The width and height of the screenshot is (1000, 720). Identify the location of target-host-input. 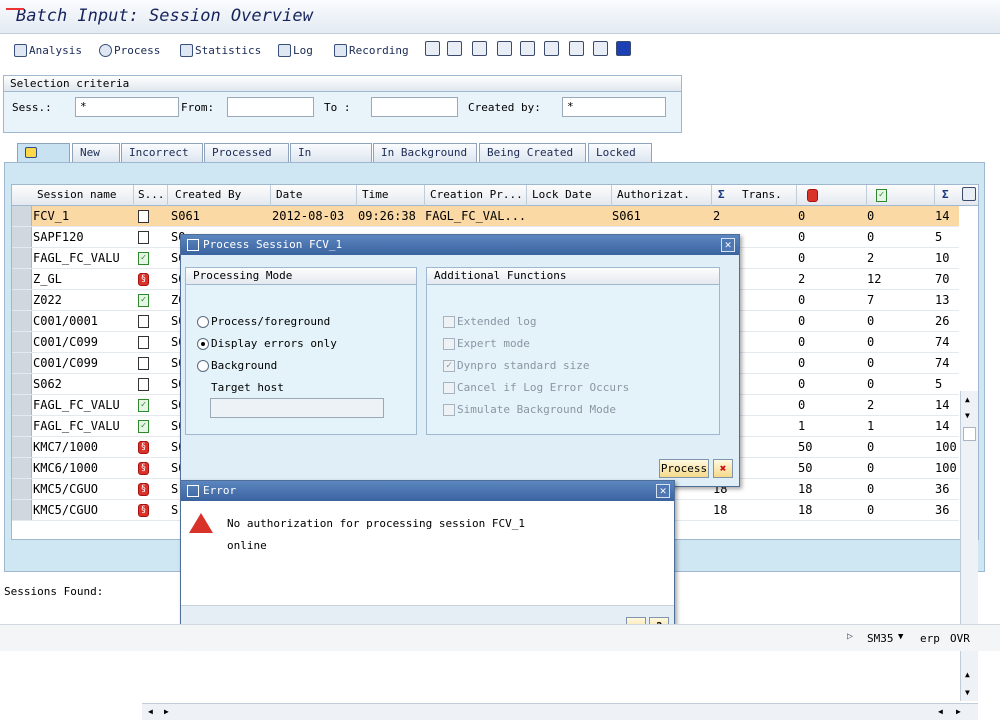
(297, 408).